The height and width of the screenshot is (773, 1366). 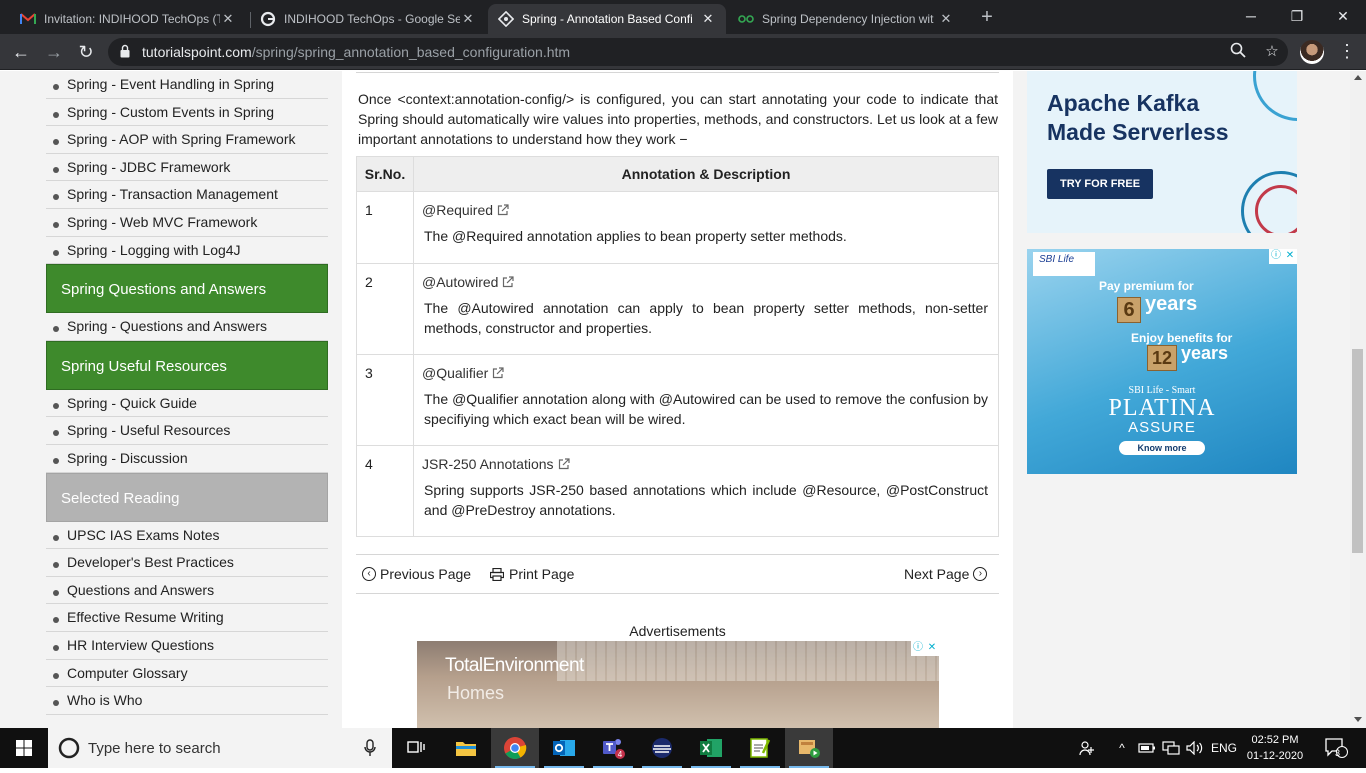 I want to click on sidebar-item-label: Effective Resume Writing, so click(x=145, y=617).